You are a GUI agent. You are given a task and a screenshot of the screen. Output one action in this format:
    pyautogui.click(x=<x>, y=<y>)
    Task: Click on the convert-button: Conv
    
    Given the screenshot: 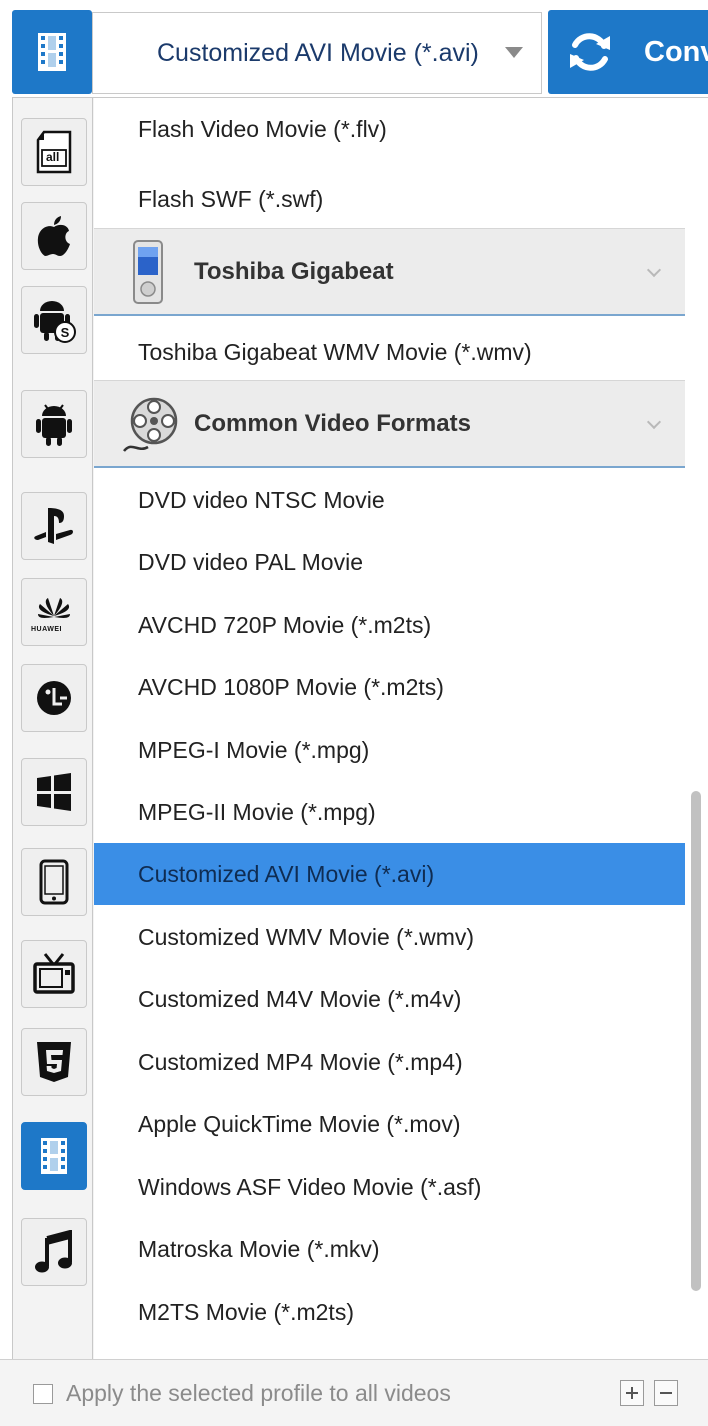 What is the action you would take?
    pyautogui.click(x=628, y=52)
    